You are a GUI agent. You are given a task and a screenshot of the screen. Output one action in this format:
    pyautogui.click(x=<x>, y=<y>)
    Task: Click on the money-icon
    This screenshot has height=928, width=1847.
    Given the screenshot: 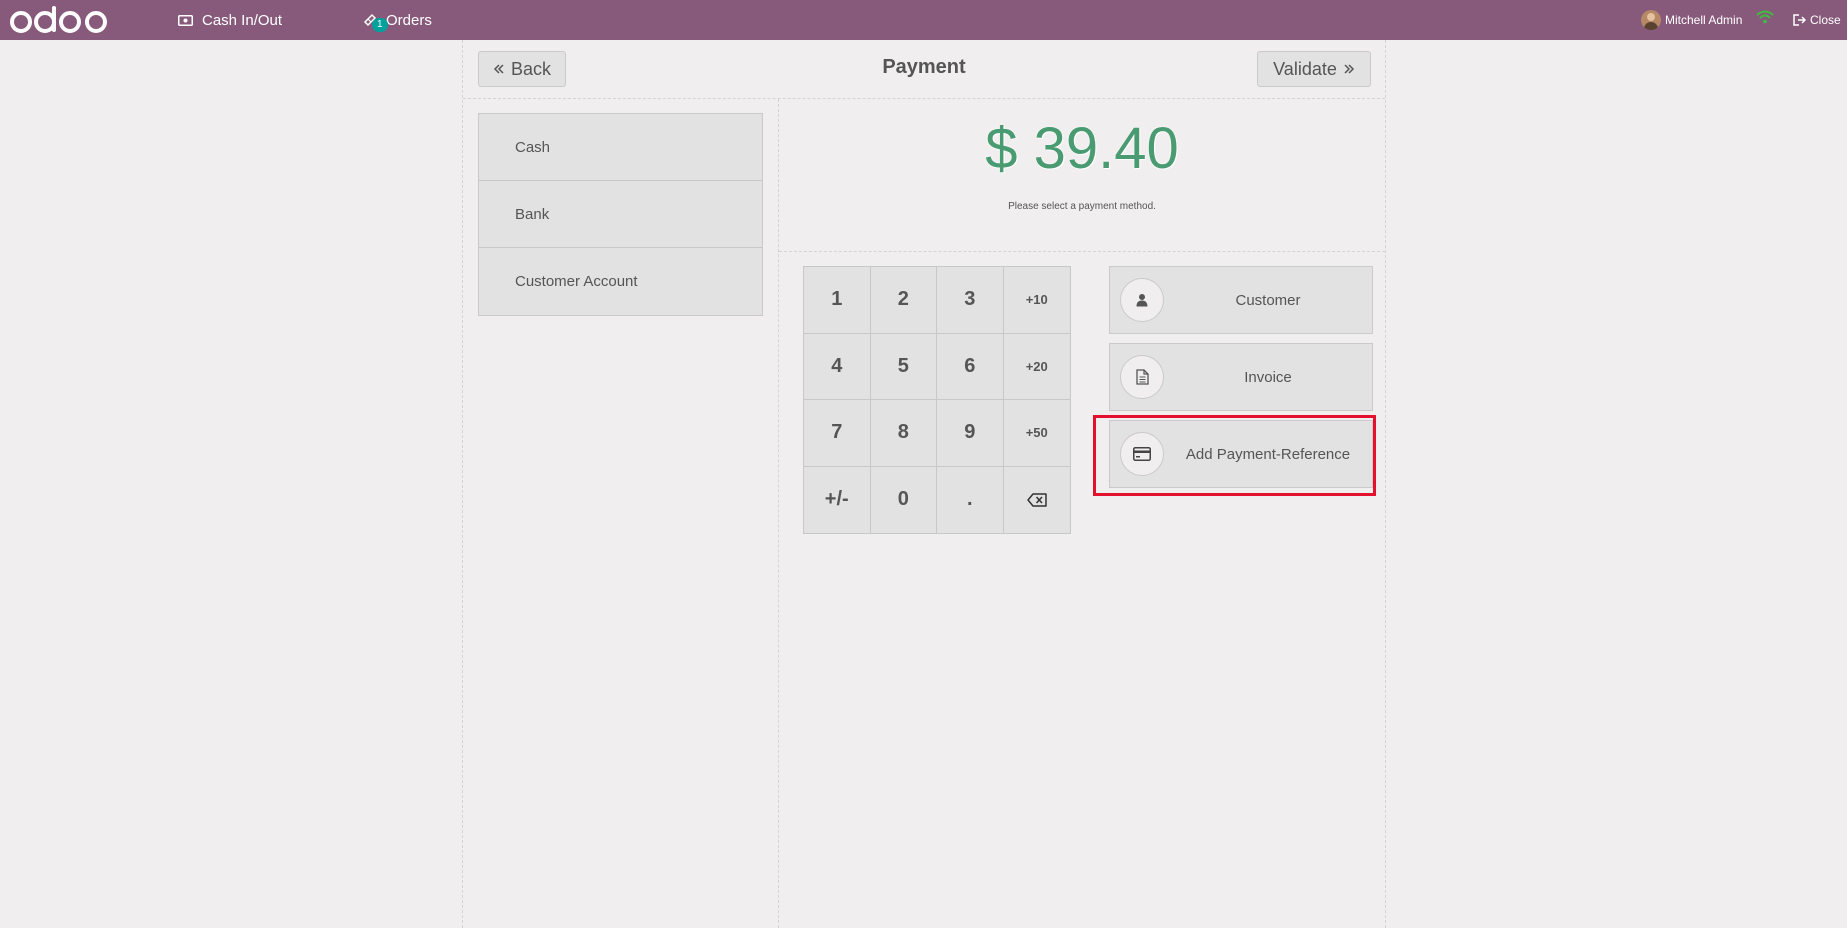 What is the action you would take?
    pyautogui.click(x=185, y=20)
    